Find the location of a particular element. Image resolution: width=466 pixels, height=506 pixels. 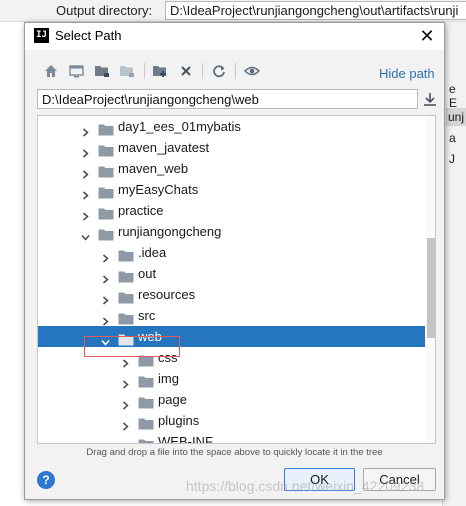

tree-row: practice is located at coordinates (231, 210).